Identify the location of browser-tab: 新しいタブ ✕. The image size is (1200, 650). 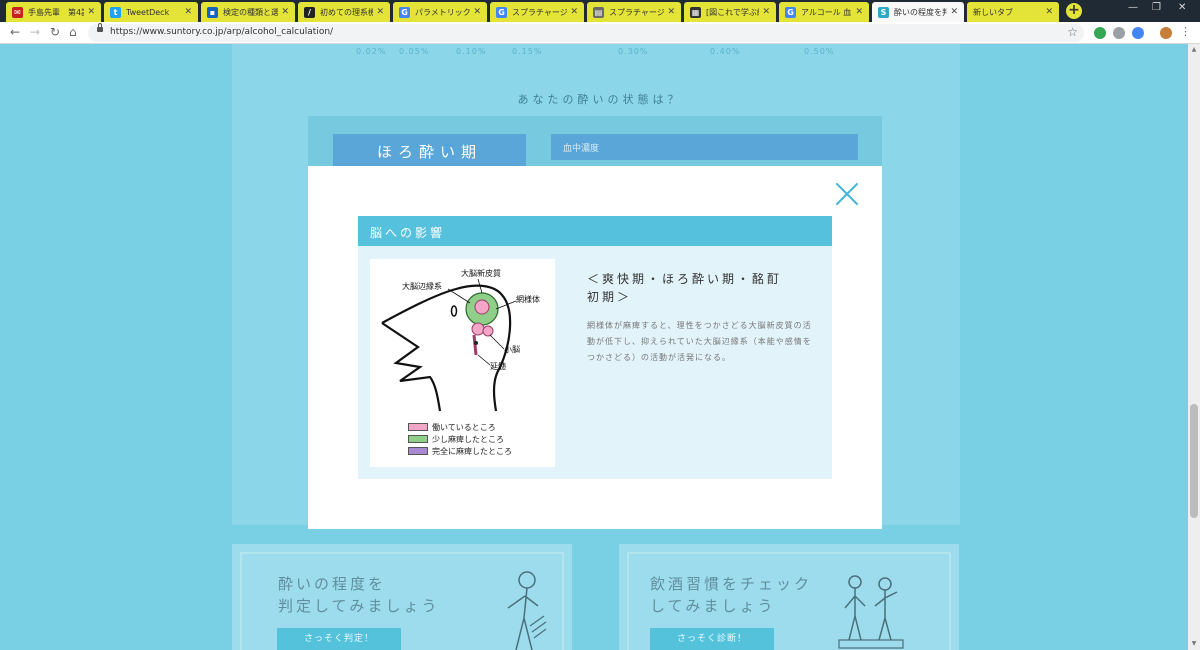
(1013, 12).